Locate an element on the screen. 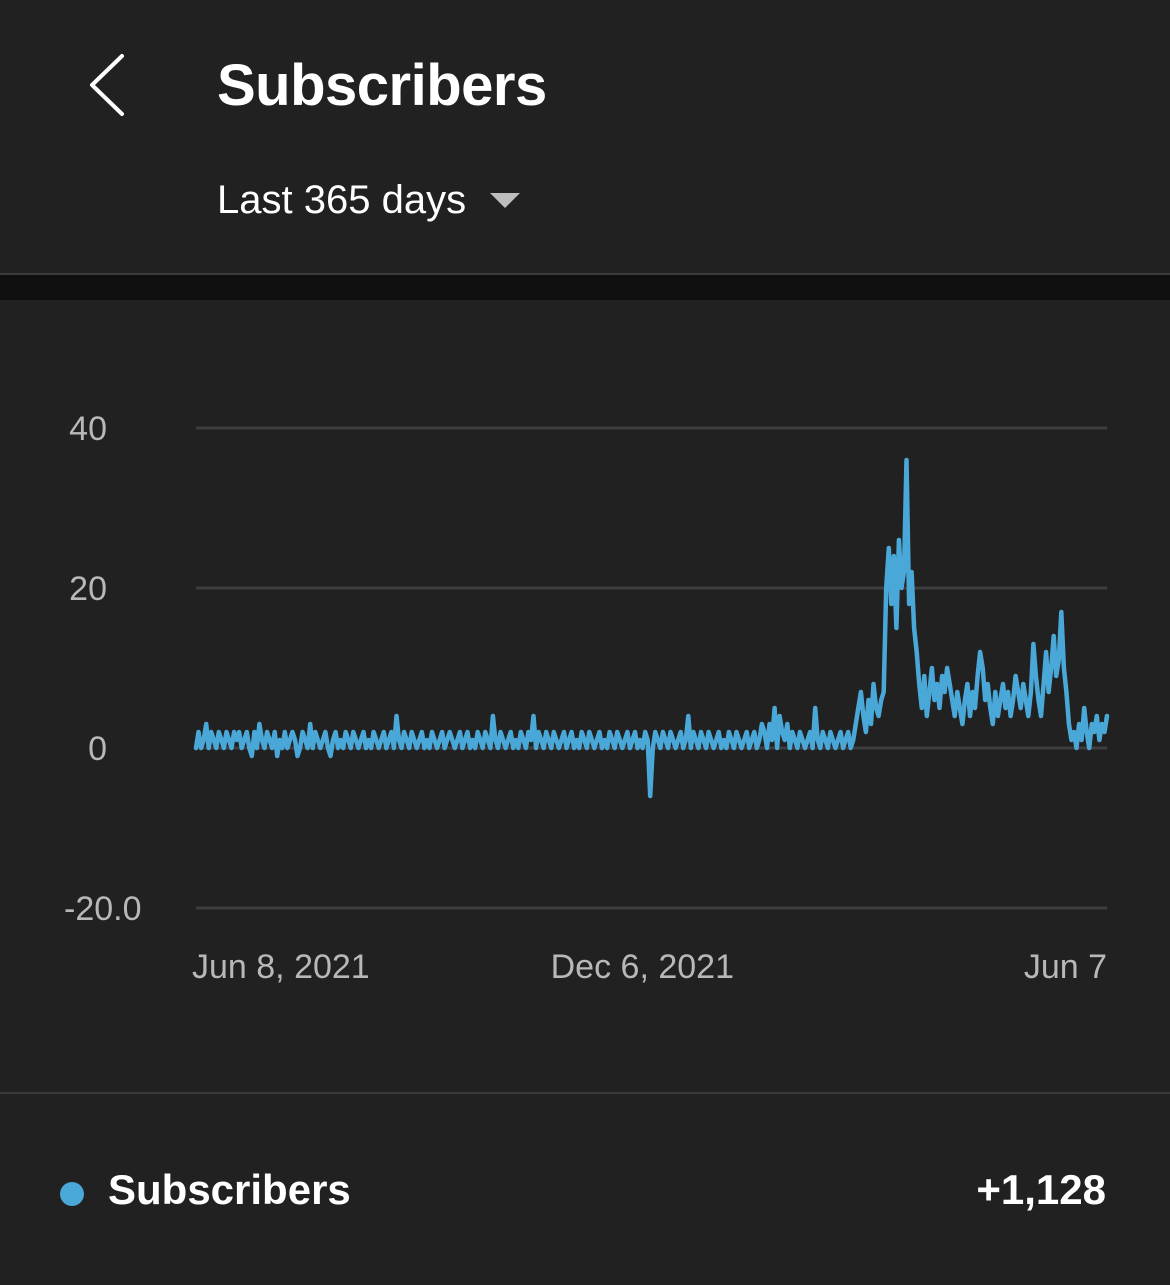 The width and height of the screenshot is (1170, 1285). x-tick-label: Jun 7 is located at coordinates (1065, 967).